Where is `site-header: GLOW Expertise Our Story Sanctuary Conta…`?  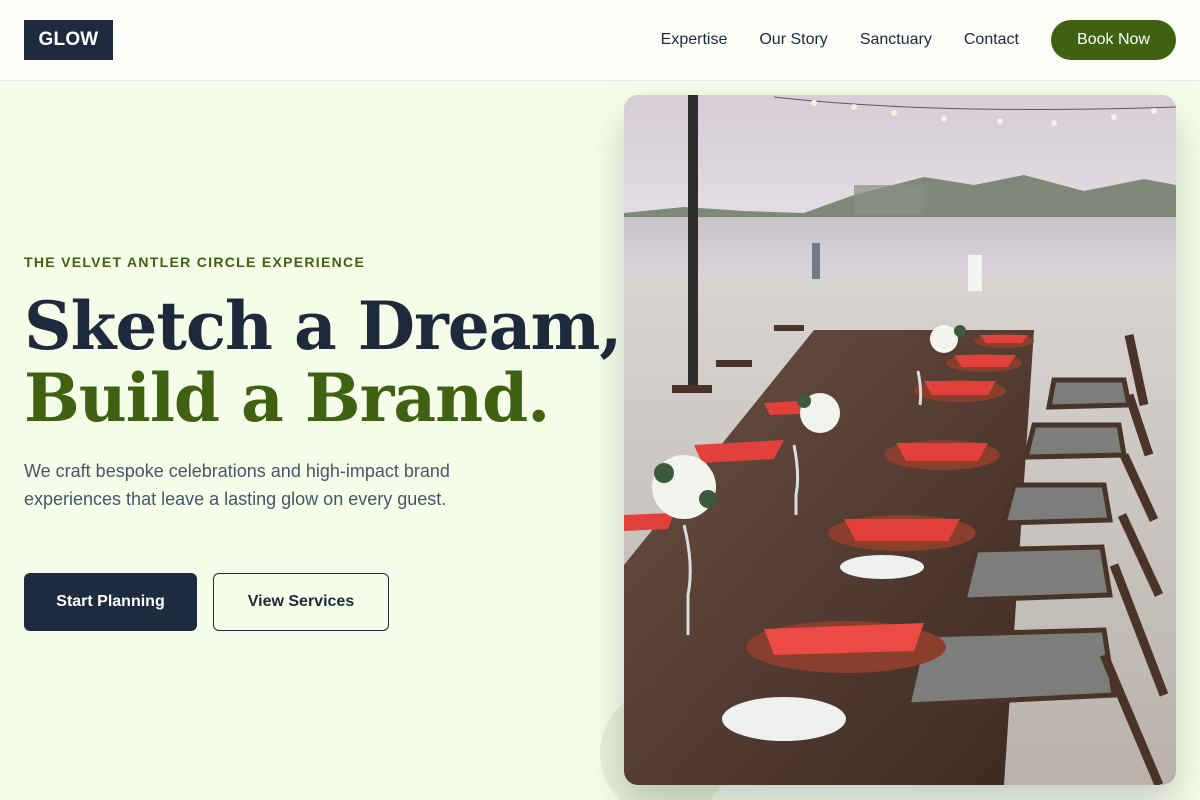
site-header: GLOW Expertise Our Story Sanctuary Conta… is located at coordinates (600, 40).